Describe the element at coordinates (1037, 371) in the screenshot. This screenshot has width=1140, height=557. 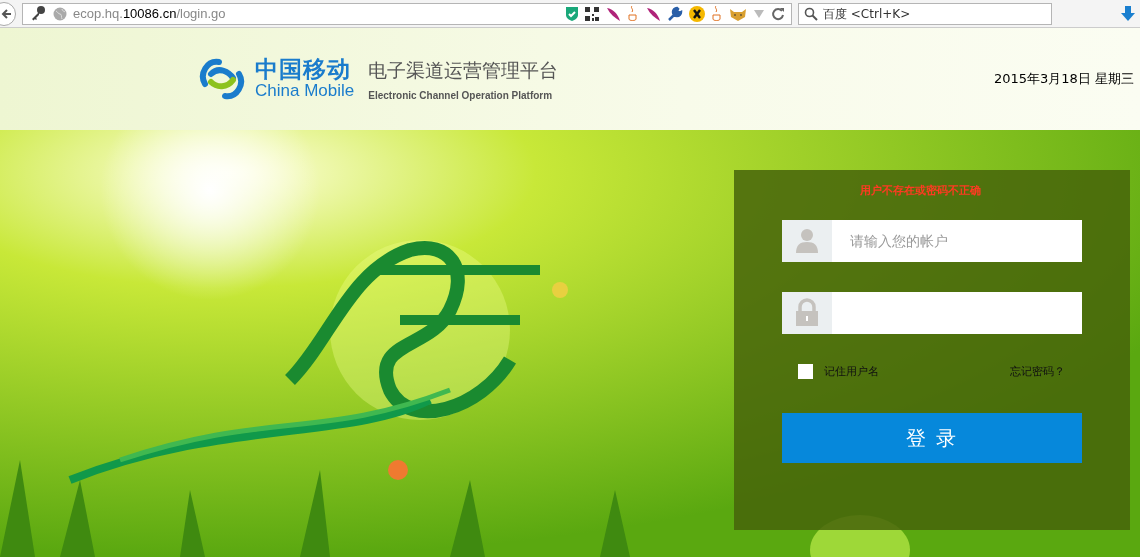
I see `forgot-password-link: 忘记密码？` at that location.